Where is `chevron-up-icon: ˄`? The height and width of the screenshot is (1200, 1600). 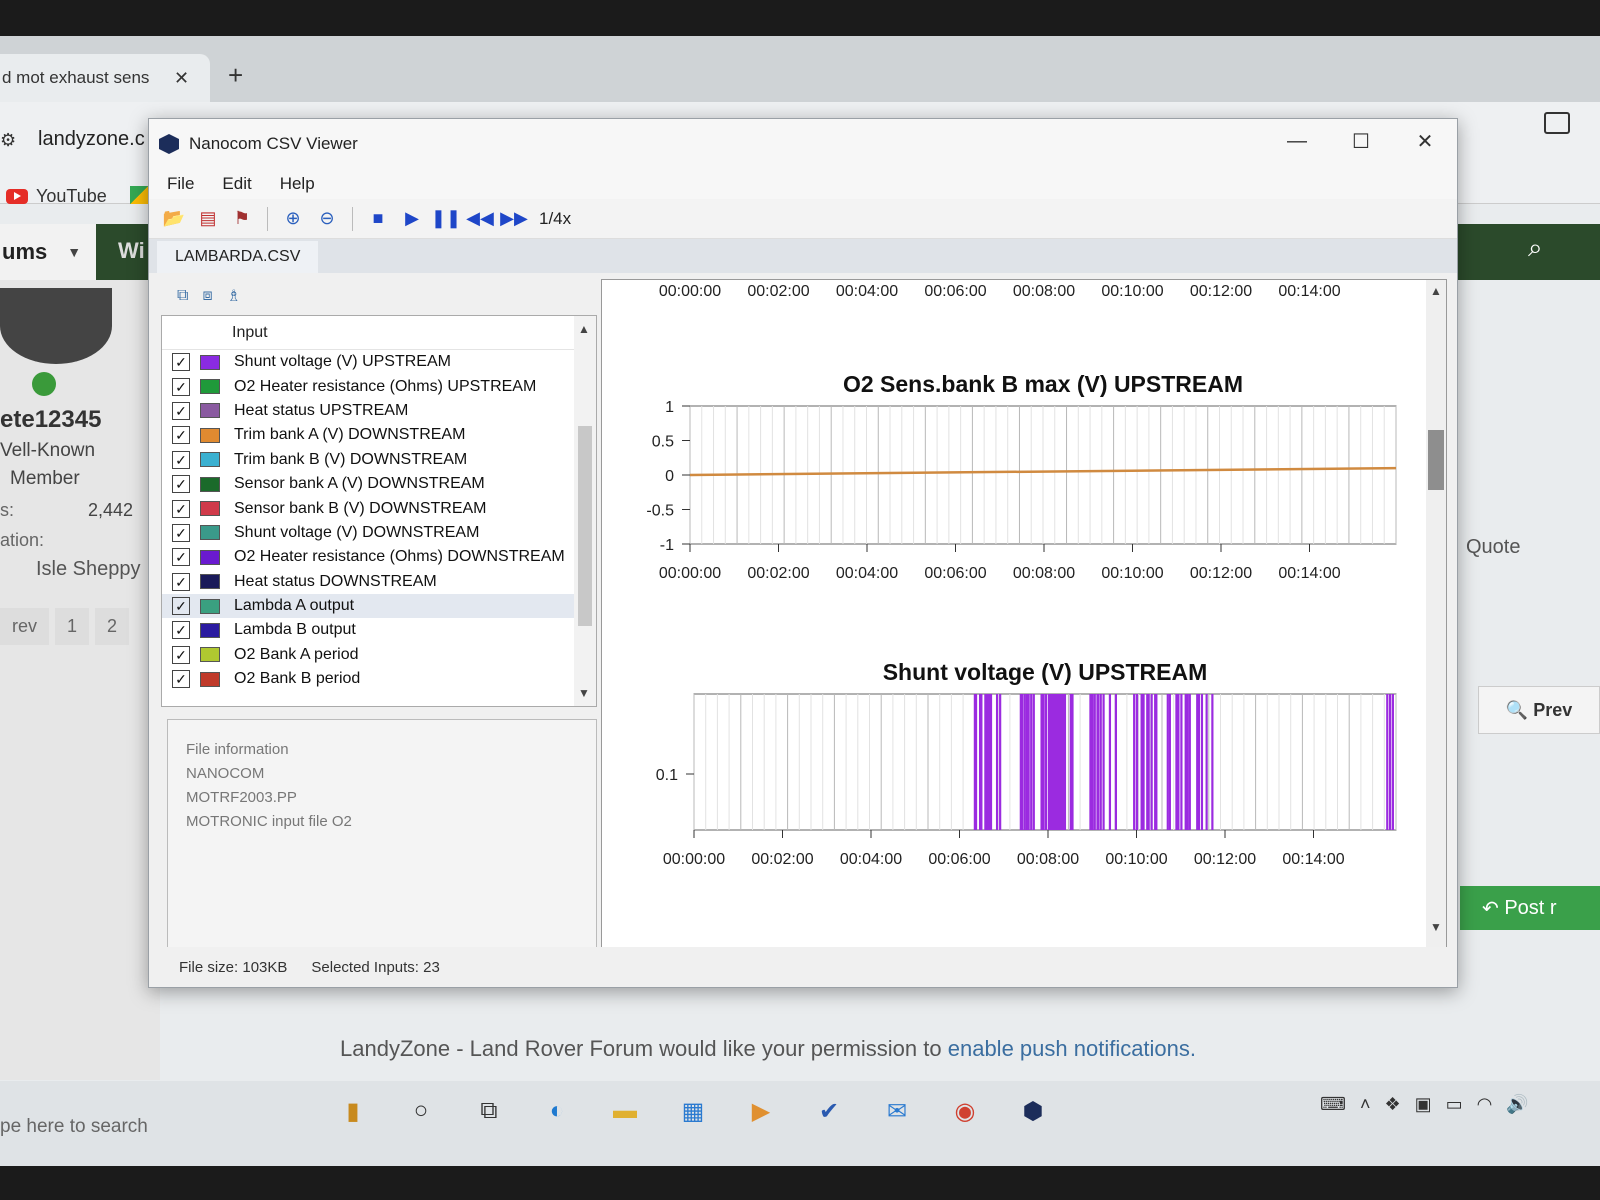
chevron-up-icon: ˄ is located at coordinates (1365, 1104).